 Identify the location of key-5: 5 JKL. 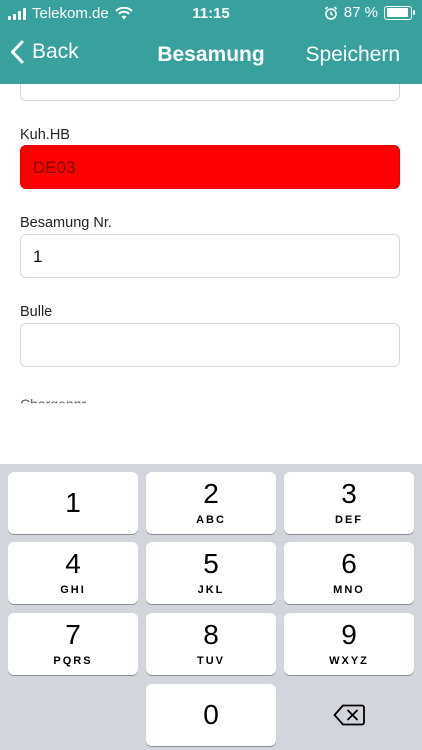
(211, 573).